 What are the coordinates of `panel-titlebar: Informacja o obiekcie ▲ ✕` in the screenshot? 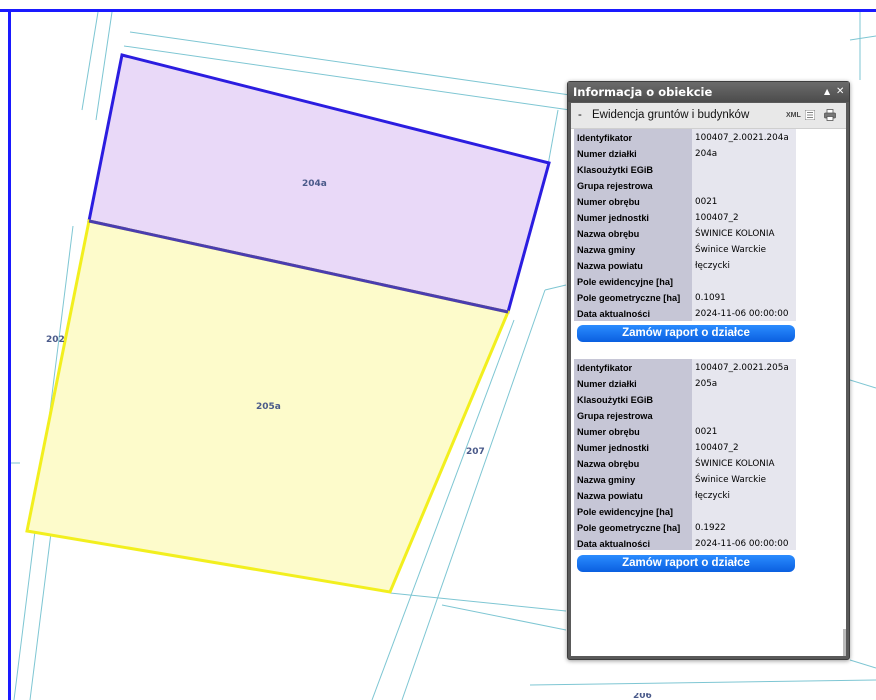 It's located at (708, 92).